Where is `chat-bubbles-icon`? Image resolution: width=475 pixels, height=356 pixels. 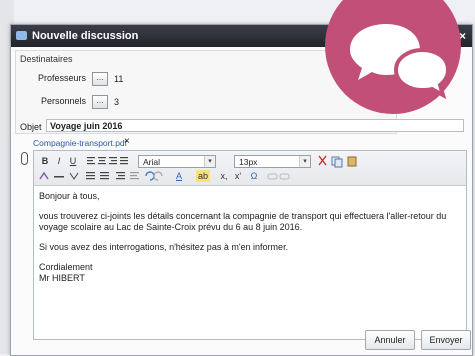 chat-bubbles-icon is located at coordinates (393, 57).